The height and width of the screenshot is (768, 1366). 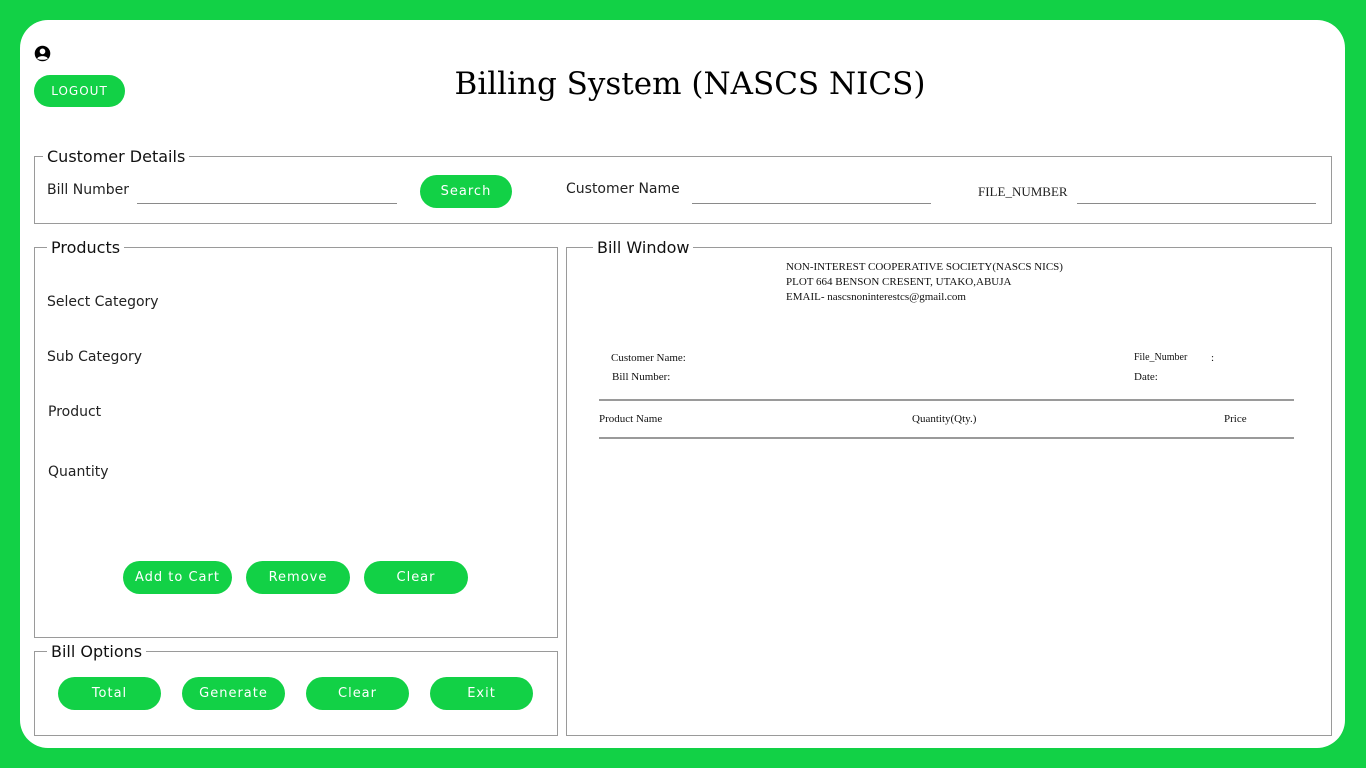 I want to click on generate-button: Generate, so click(x=233, y=693).